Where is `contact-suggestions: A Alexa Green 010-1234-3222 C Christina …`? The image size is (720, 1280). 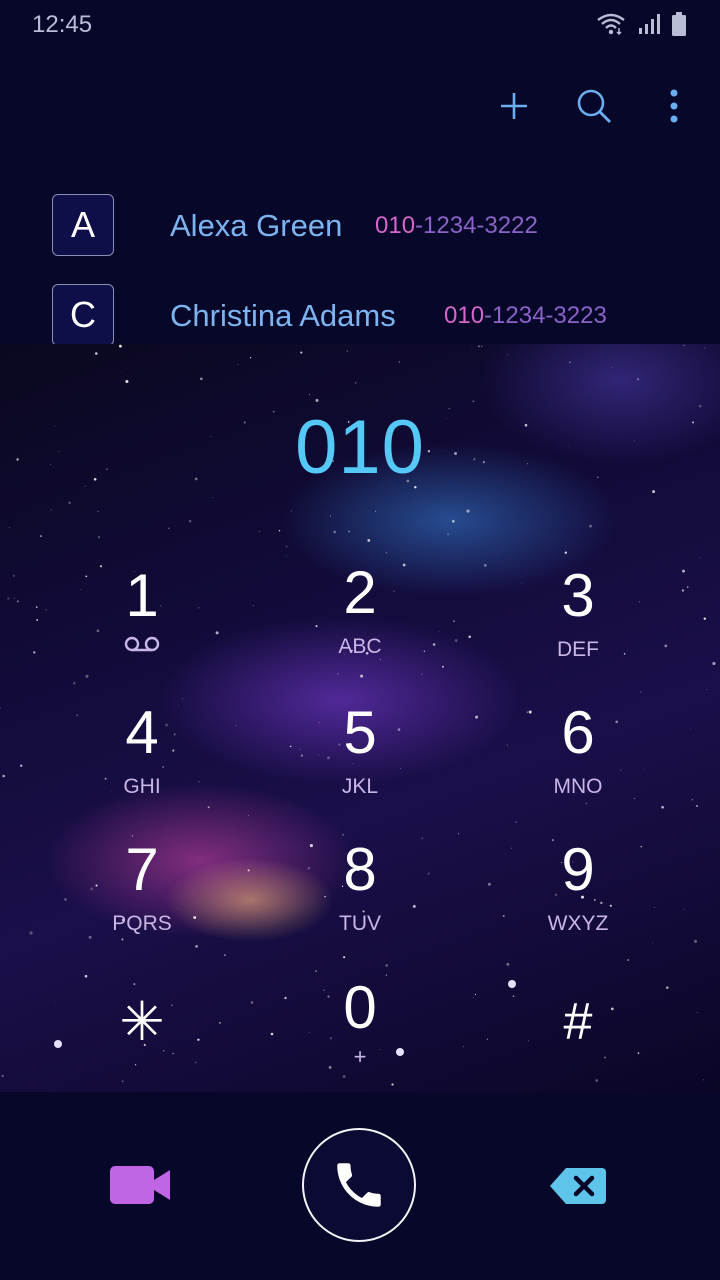 contact-suggestions: A Alexa Green 010-1234-3222 C Christina … is located at coordinates (360, 280).